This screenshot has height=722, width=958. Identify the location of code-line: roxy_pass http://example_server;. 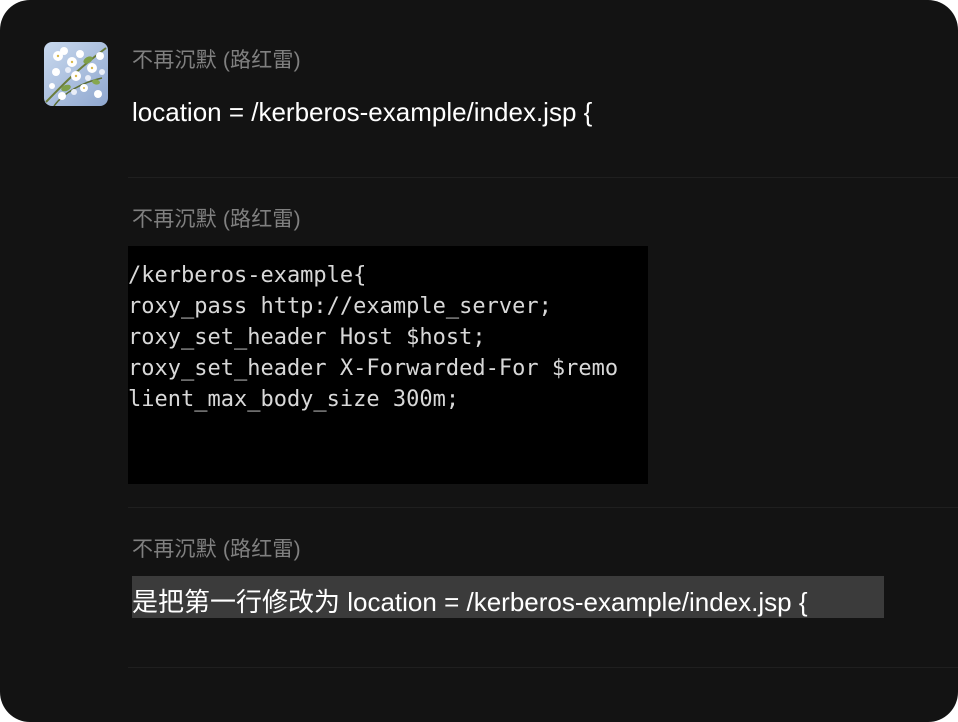
(340, 306).